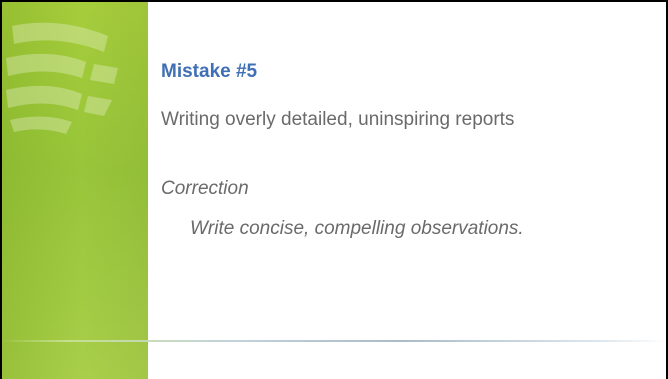 Image resolution: width=668 pixels, height=379 pixels. I want to click on slide-title: Mistake #5, so click(209, 71).